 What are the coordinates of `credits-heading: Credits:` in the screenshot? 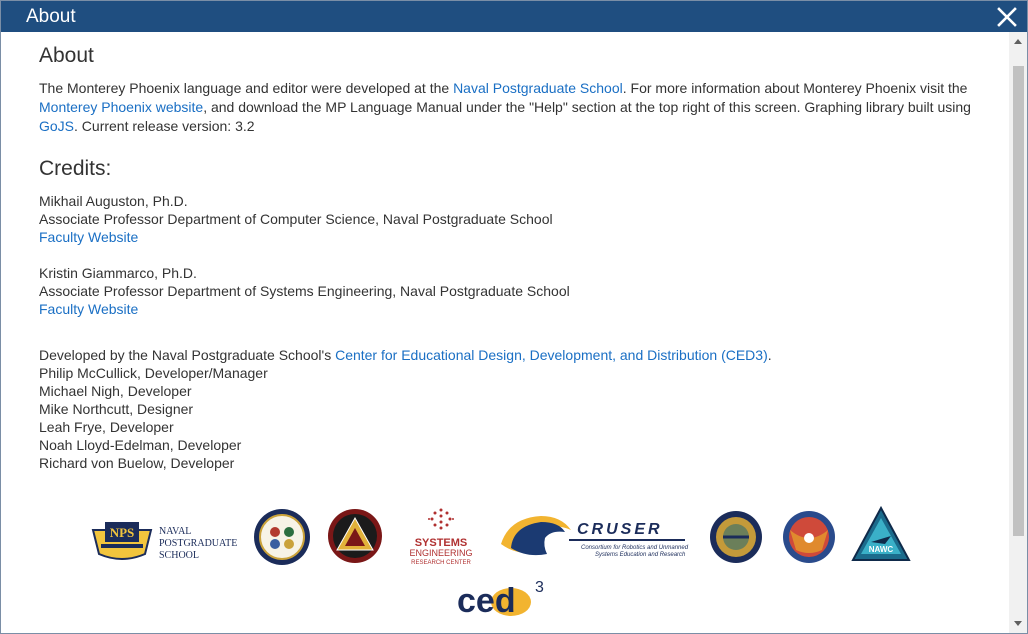 It's located at (75, 168).